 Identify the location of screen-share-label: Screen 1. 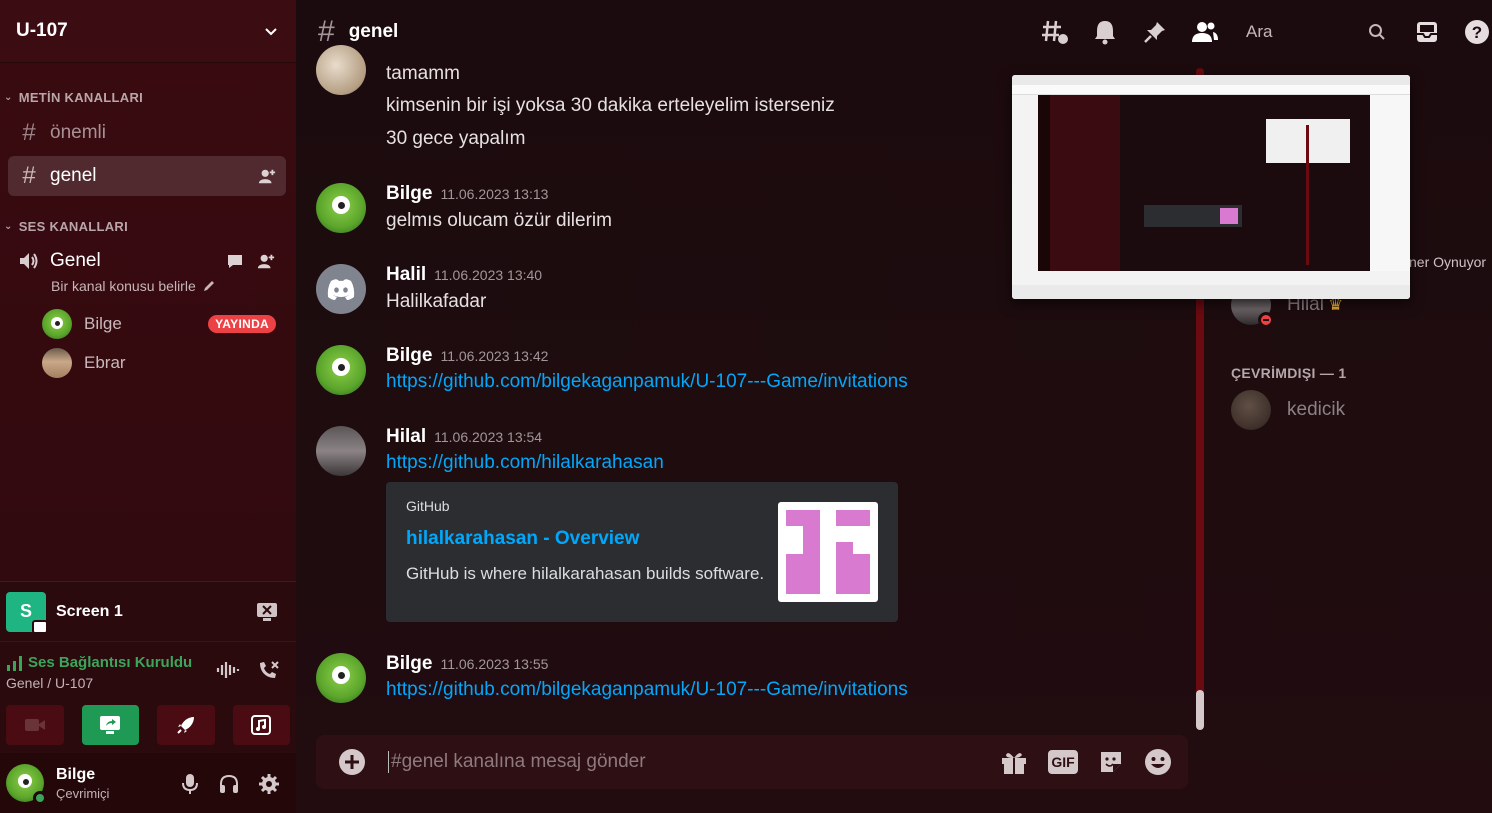
(89, 611).